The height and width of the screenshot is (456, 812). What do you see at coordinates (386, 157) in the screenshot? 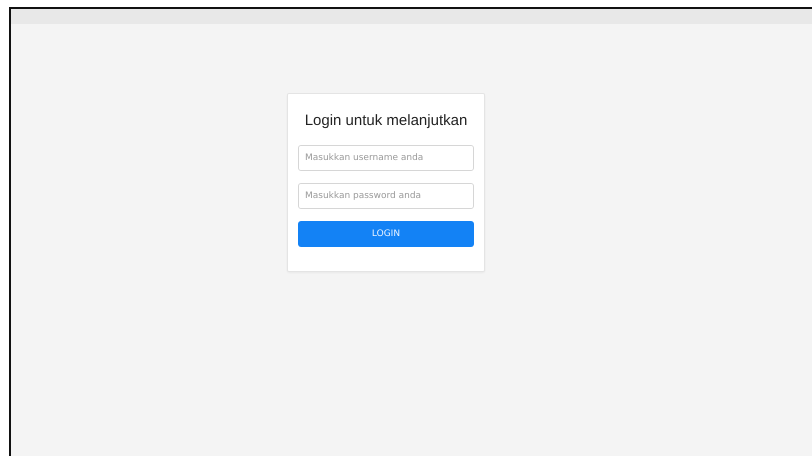
I see `username-field: Masukkan username anda` at bounding box center [386, 157].